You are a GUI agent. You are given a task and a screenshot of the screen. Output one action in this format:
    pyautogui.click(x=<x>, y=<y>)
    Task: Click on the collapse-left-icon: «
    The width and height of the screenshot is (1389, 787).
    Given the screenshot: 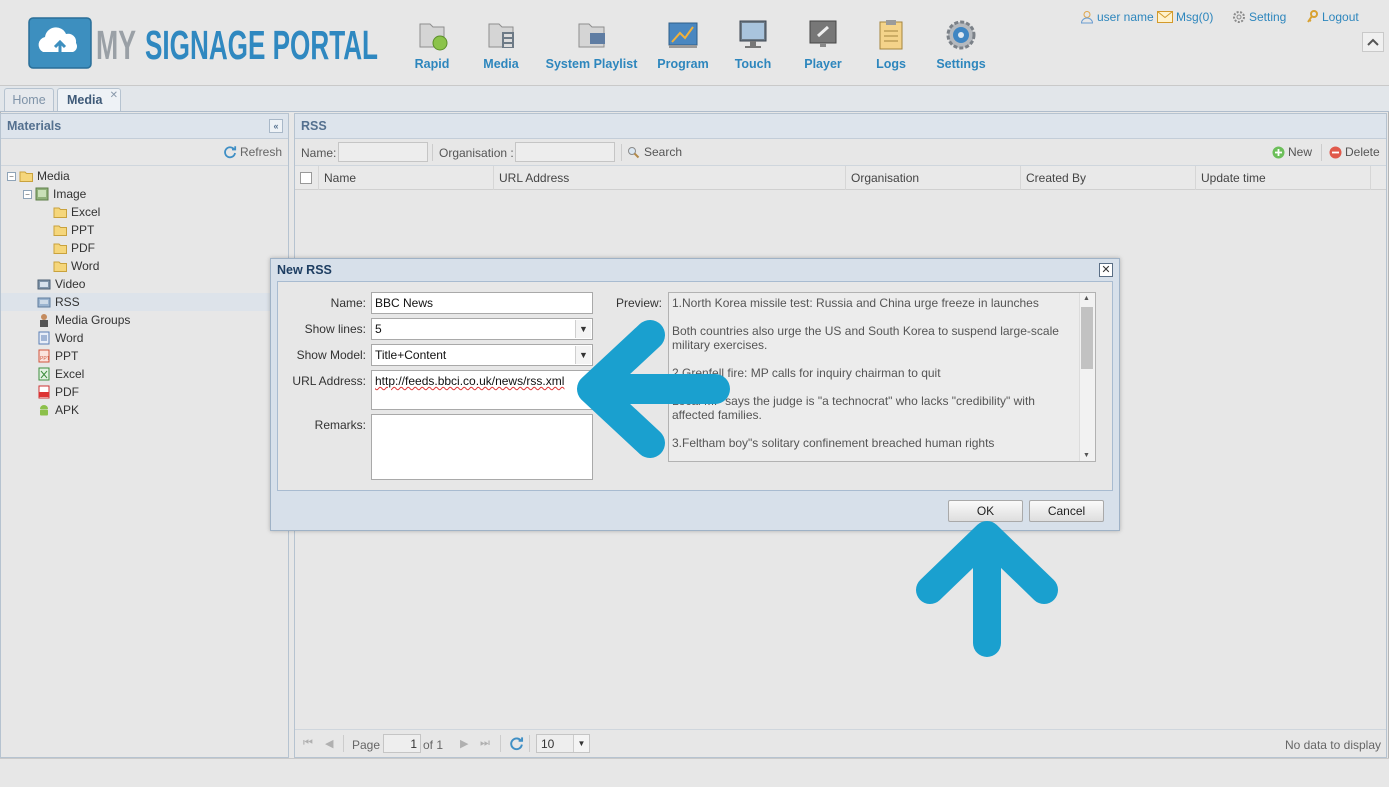 What is the action you would take?
    pyautogui.click(x=276, y=126)
    